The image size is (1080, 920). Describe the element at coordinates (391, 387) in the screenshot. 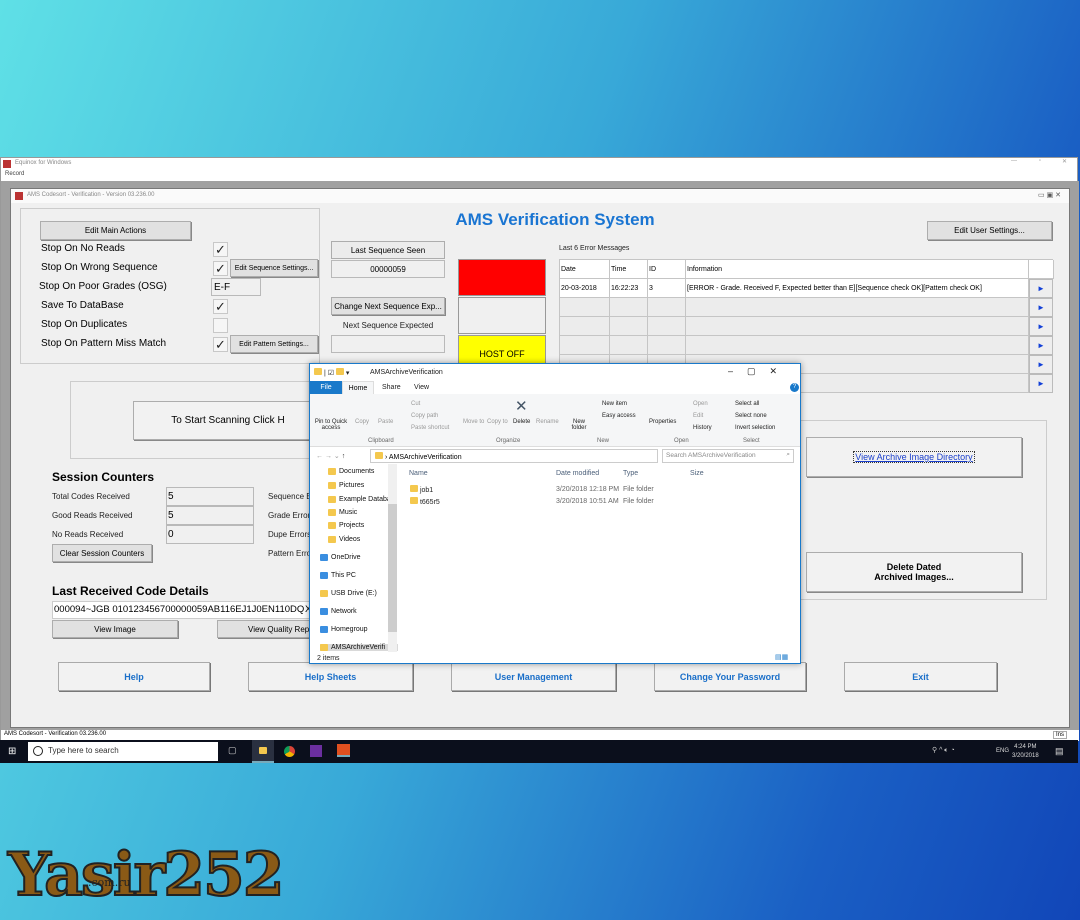

I see `tab-share: Share` at that location.